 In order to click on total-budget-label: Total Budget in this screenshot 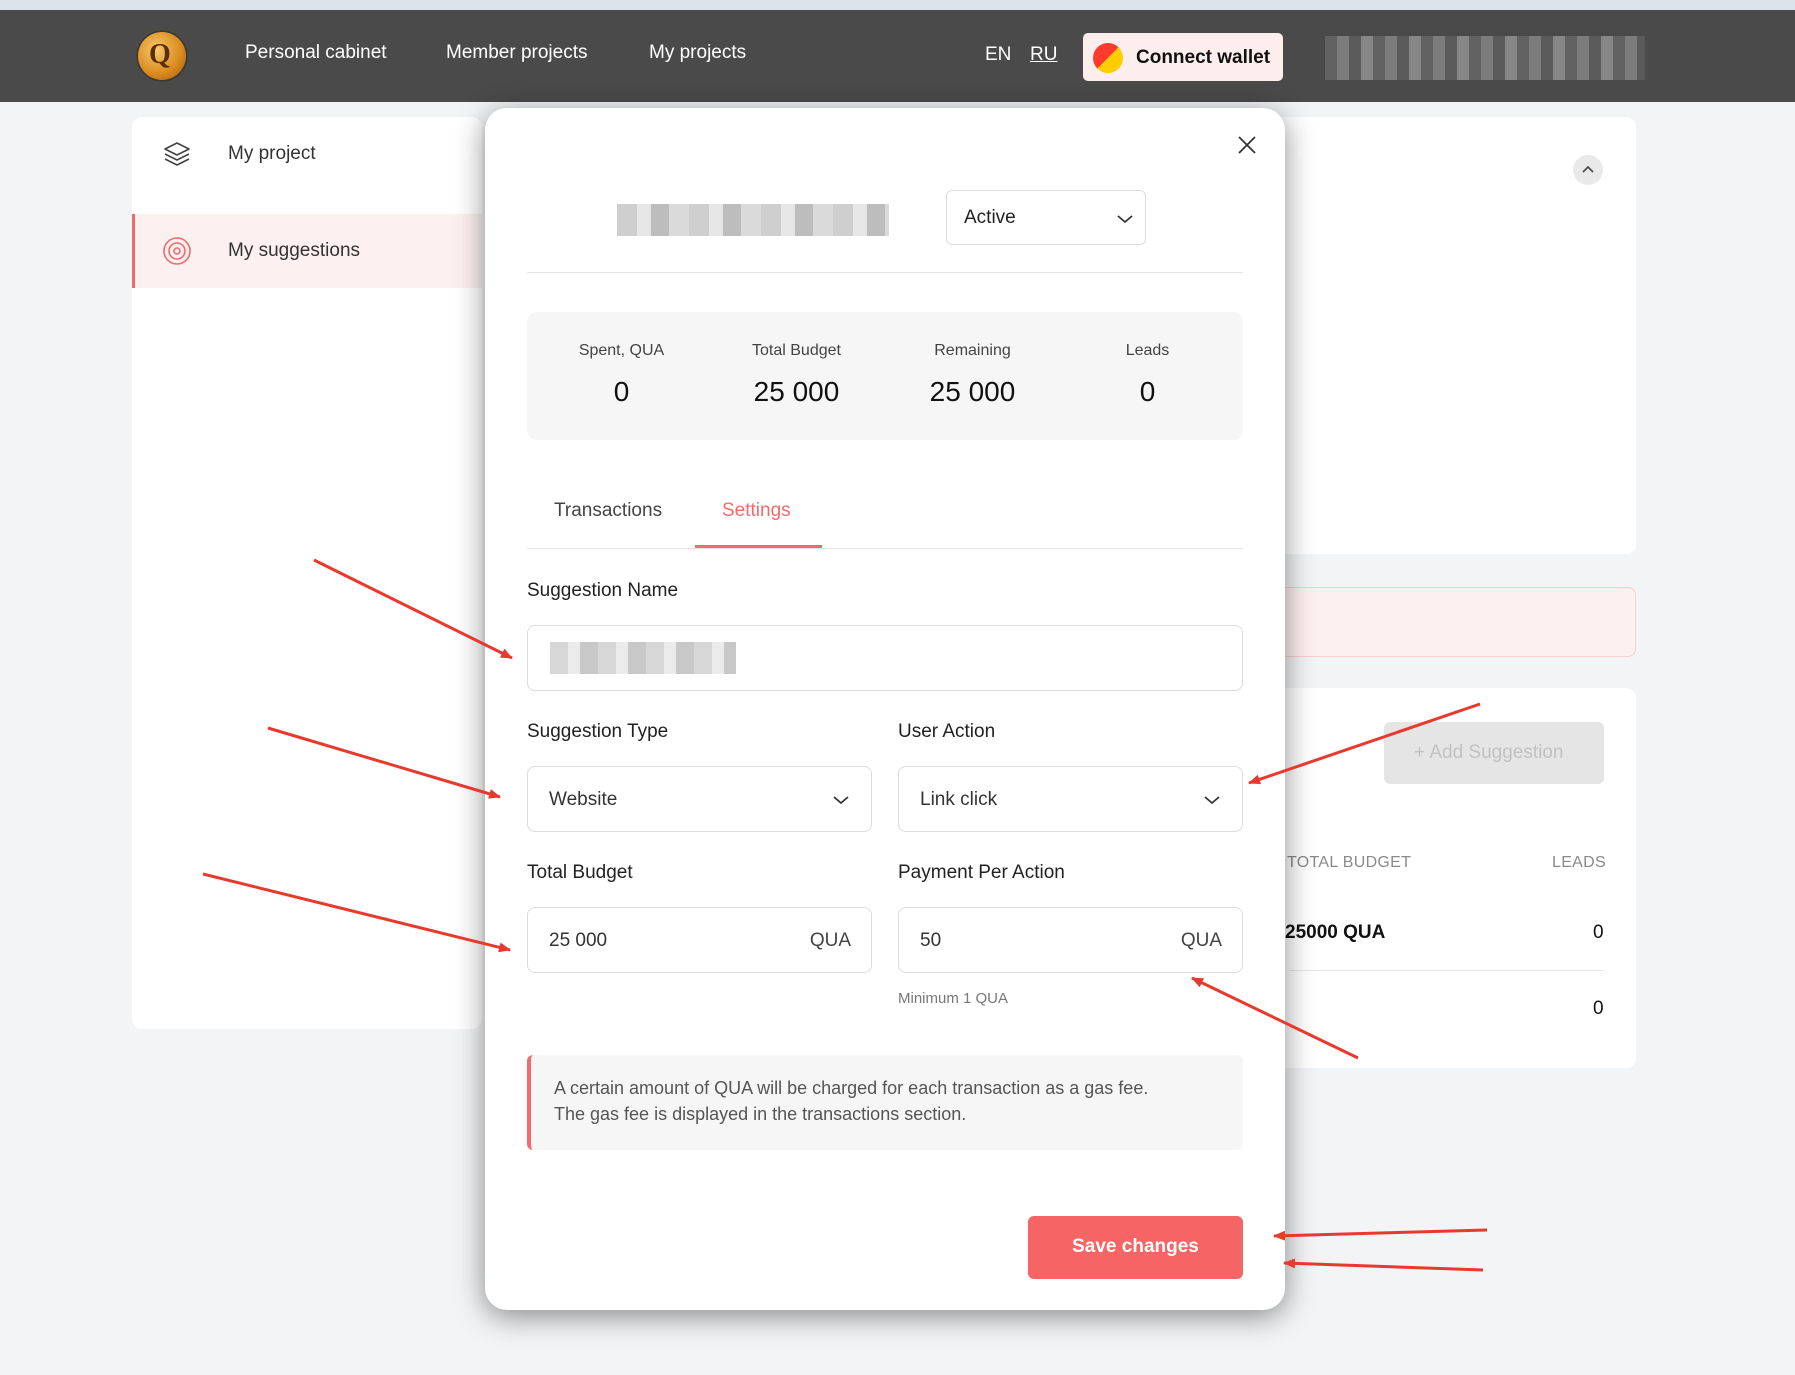, I will do `click(580, 872)`.